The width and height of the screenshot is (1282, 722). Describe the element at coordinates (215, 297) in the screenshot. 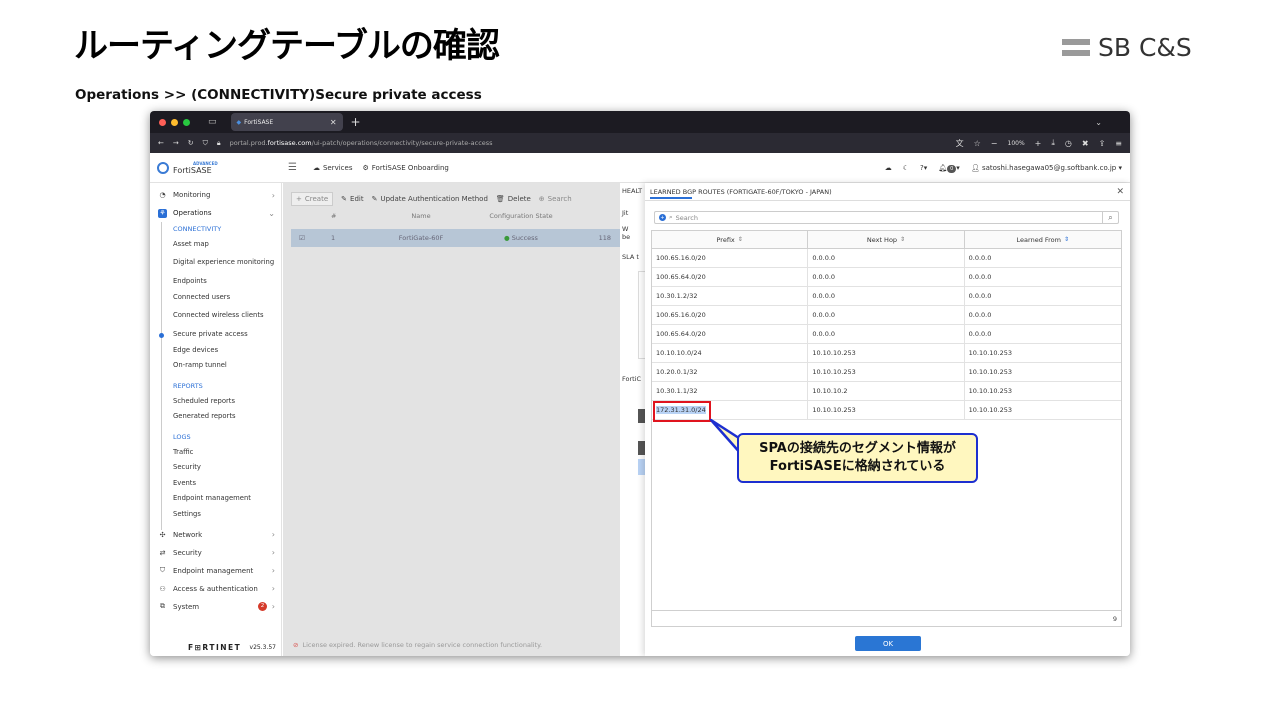

I see `sidebar-item-connected-users: Connected users` at that location.